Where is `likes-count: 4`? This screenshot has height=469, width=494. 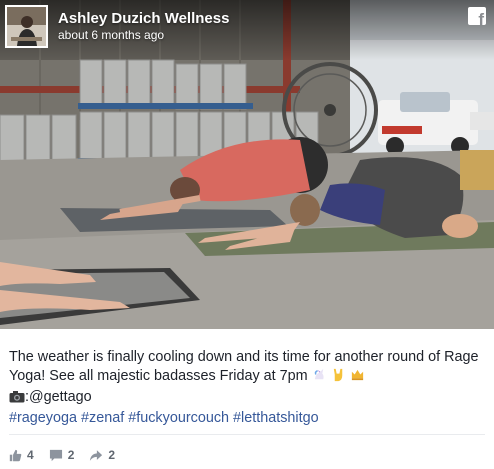 likes-count: 4 is located at coordinates (30, 455).